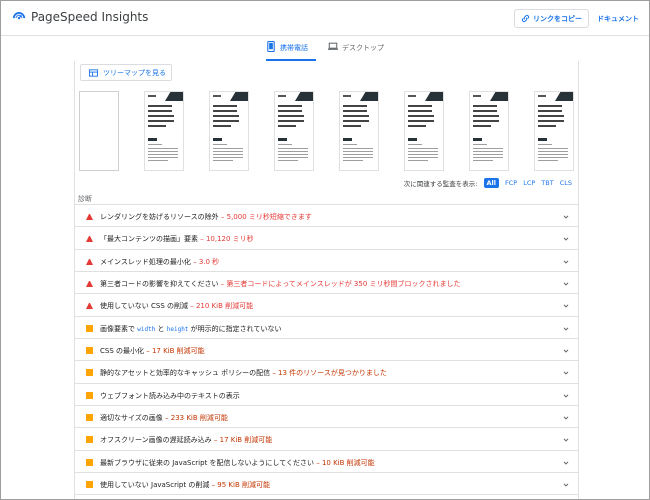 The height and width of the screenshot is (500, 650). I want to click on audit-savings: 13 件のリソースが見つかりました, so click(332, 373).